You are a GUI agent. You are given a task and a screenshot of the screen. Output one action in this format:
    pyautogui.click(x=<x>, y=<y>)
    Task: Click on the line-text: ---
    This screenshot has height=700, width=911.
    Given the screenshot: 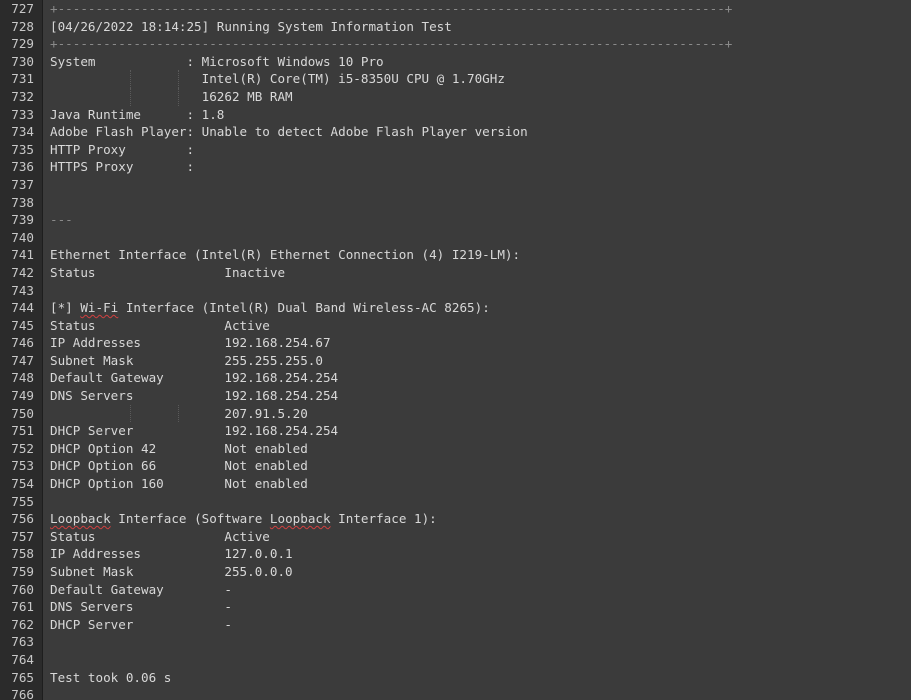 What is the action you would take?
    pyautogui.click(x=61, y=220)
    